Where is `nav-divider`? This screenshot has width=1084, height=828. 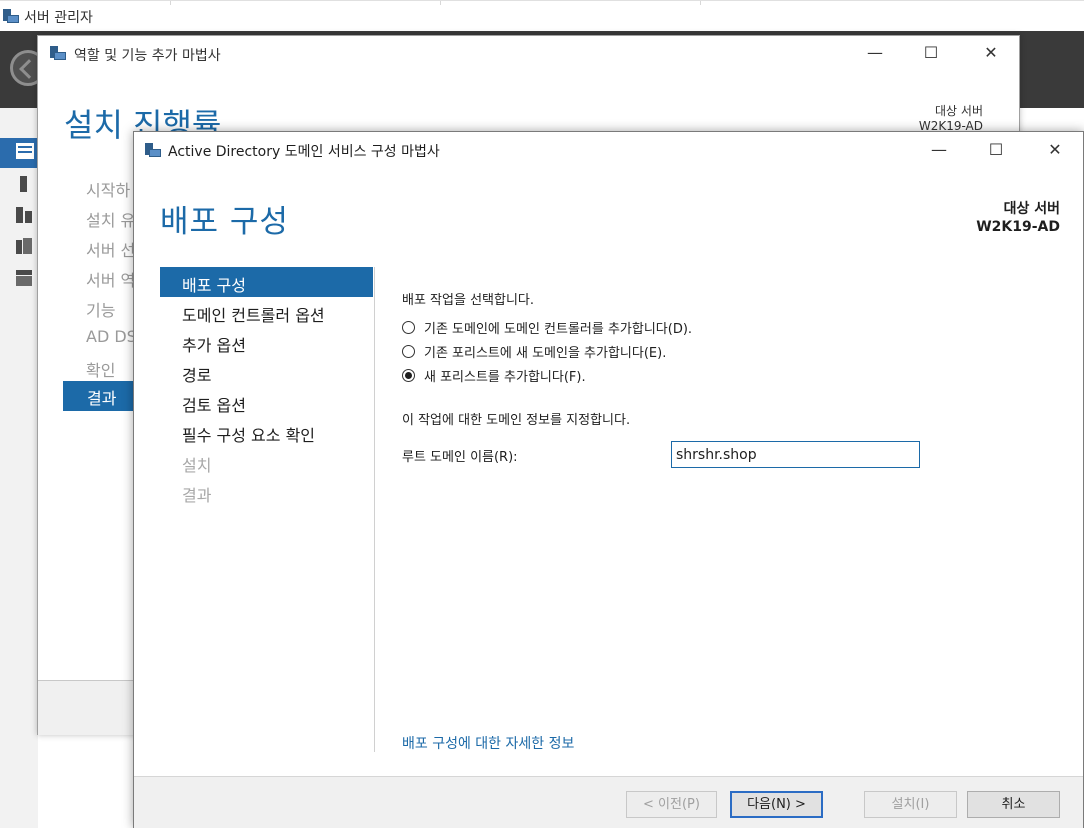
nav-divider is located at coordinates (374, 509).